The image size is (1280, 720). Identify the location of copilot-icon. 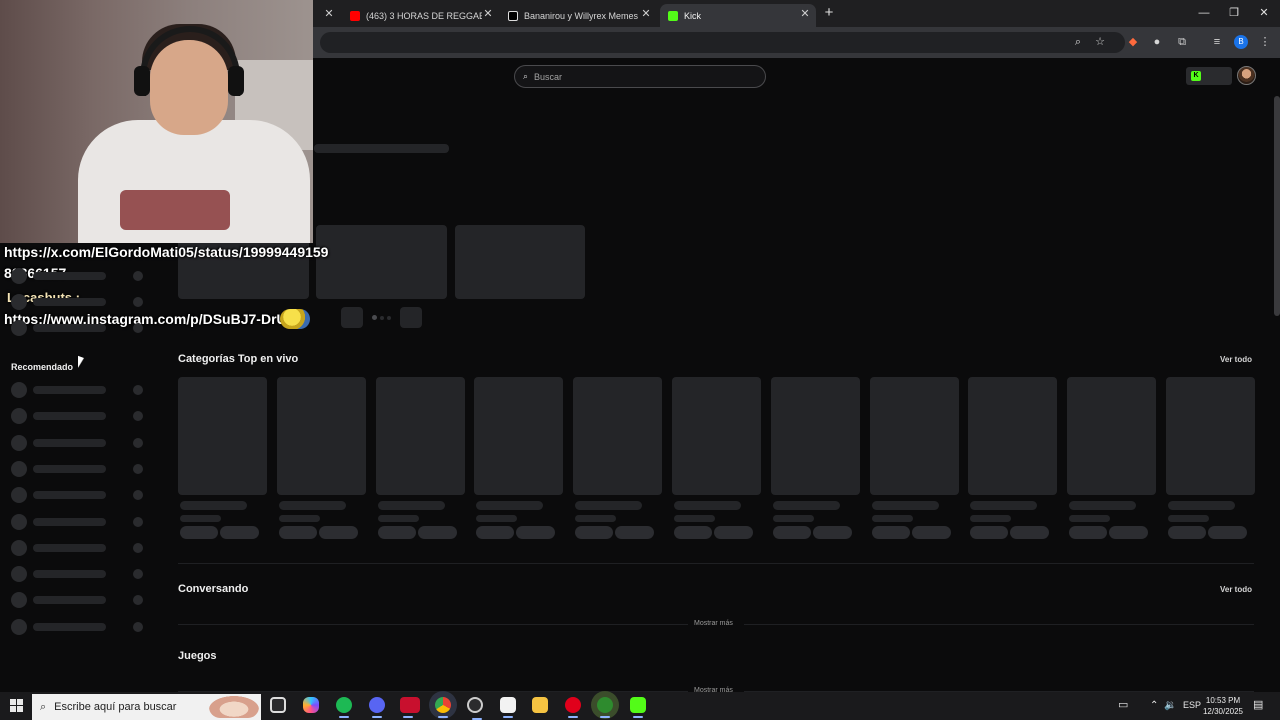
(311, 705).